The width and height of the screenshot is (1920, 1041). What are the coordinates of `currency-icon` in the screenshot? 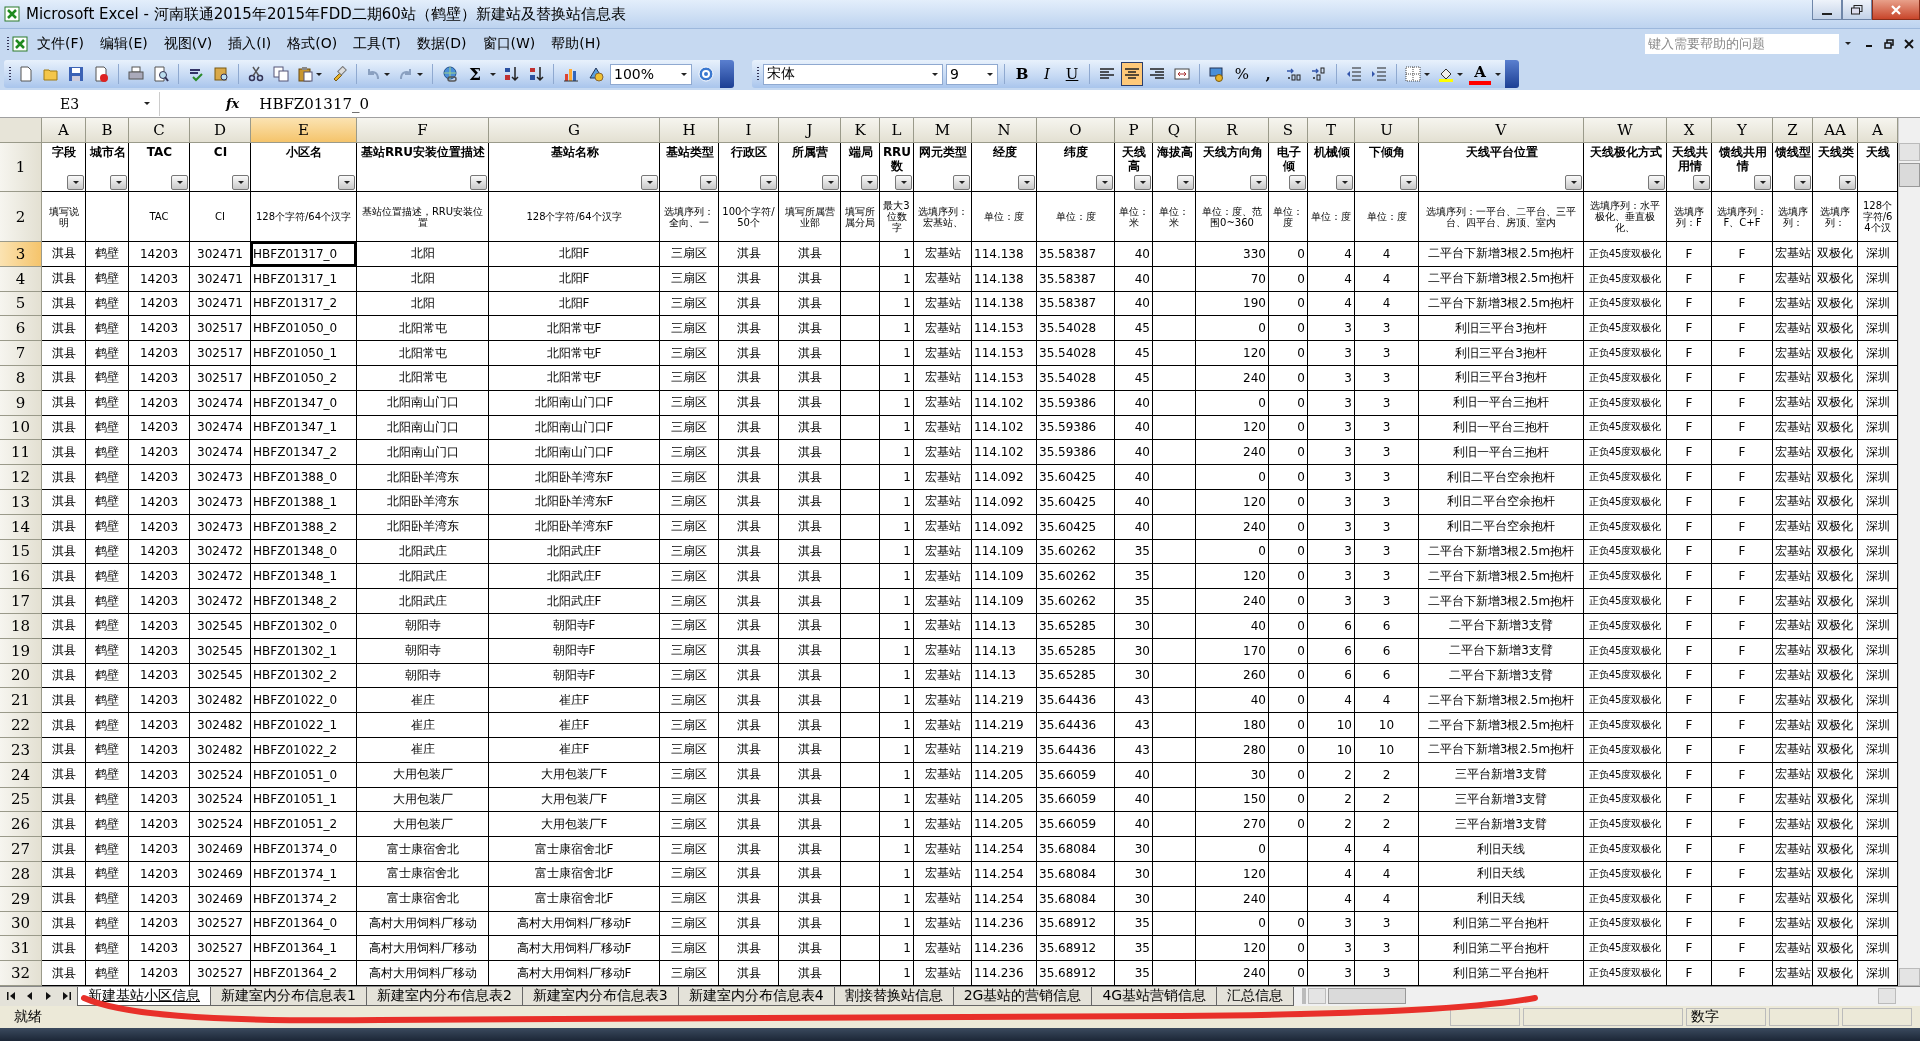 It's located at (1217, 74).